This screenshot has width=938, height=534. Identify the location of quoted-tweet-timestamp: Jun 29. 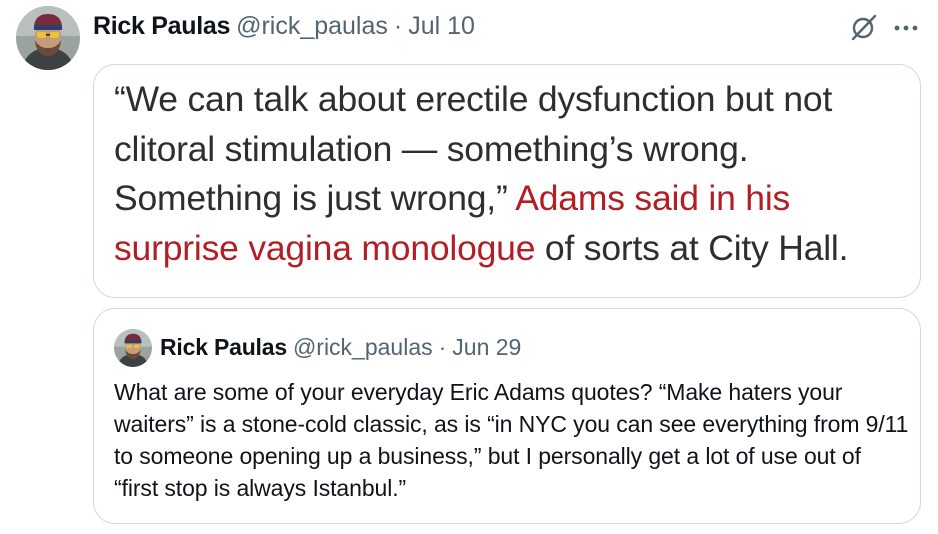
(486, 347).